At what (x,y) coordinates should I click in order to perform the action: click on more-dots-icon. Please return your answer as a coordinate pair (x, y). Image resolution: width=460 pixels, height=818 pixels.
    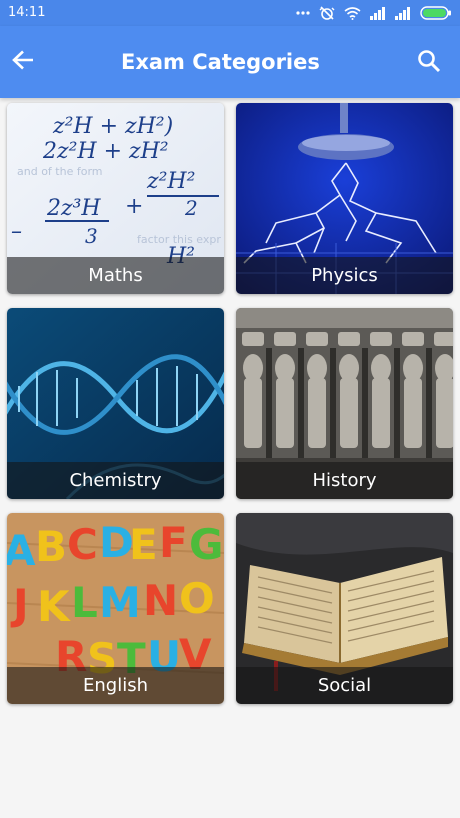
    Looking at the image, I should click on (303, 13).